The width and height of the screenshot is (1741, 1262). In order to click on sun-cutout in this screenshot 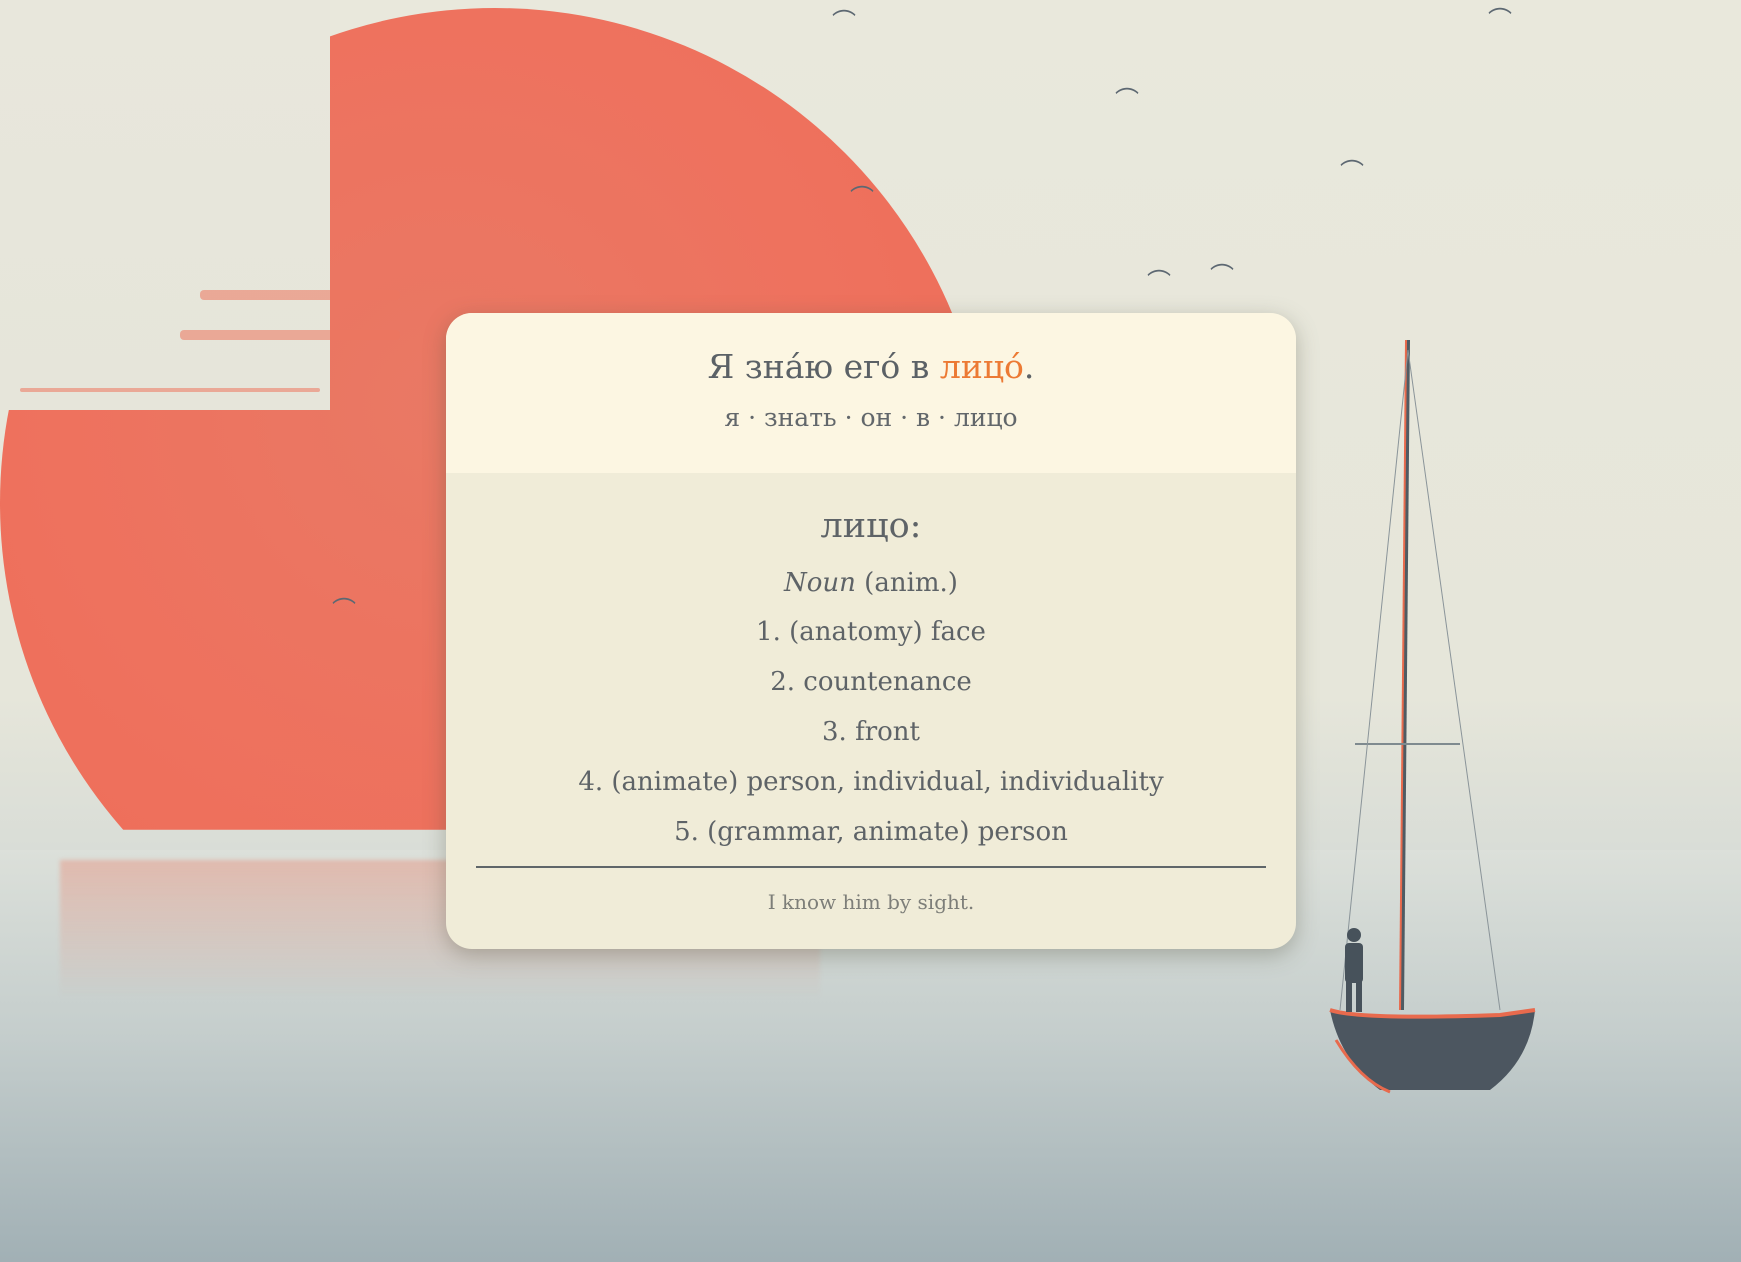, I will do `click(165, 205)`.